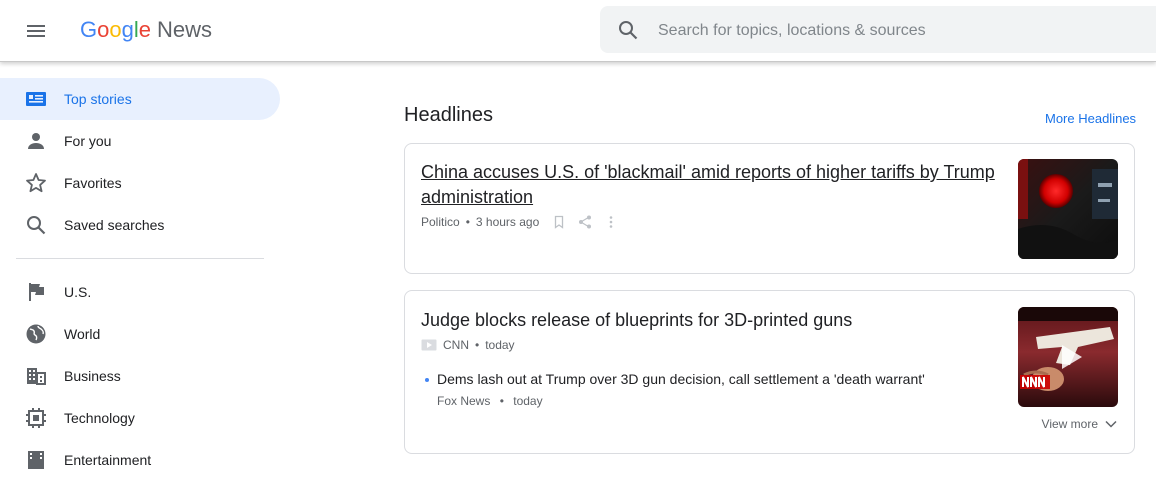  I want to click on sidebar-item-label: For you, so click(88, 141).